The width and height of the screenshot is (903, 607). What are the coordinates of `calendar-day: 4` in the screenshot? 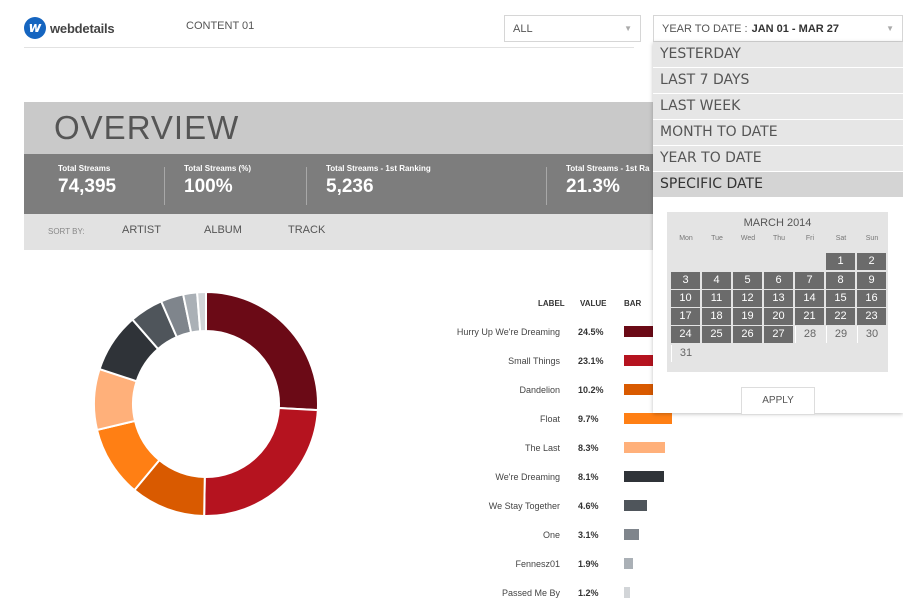 It's located at (716, 280).